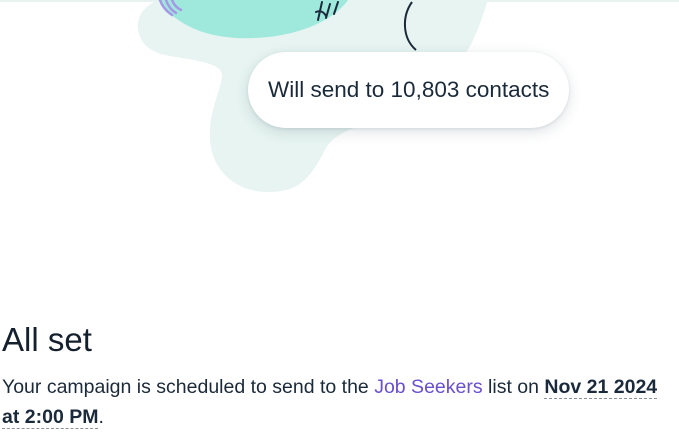 The width and height of the screenshot is (679, 441). Describe the element at coordinates (428, 387) in the screenshot. I see `job-seekers-list-link: Job Seekers` at that location.